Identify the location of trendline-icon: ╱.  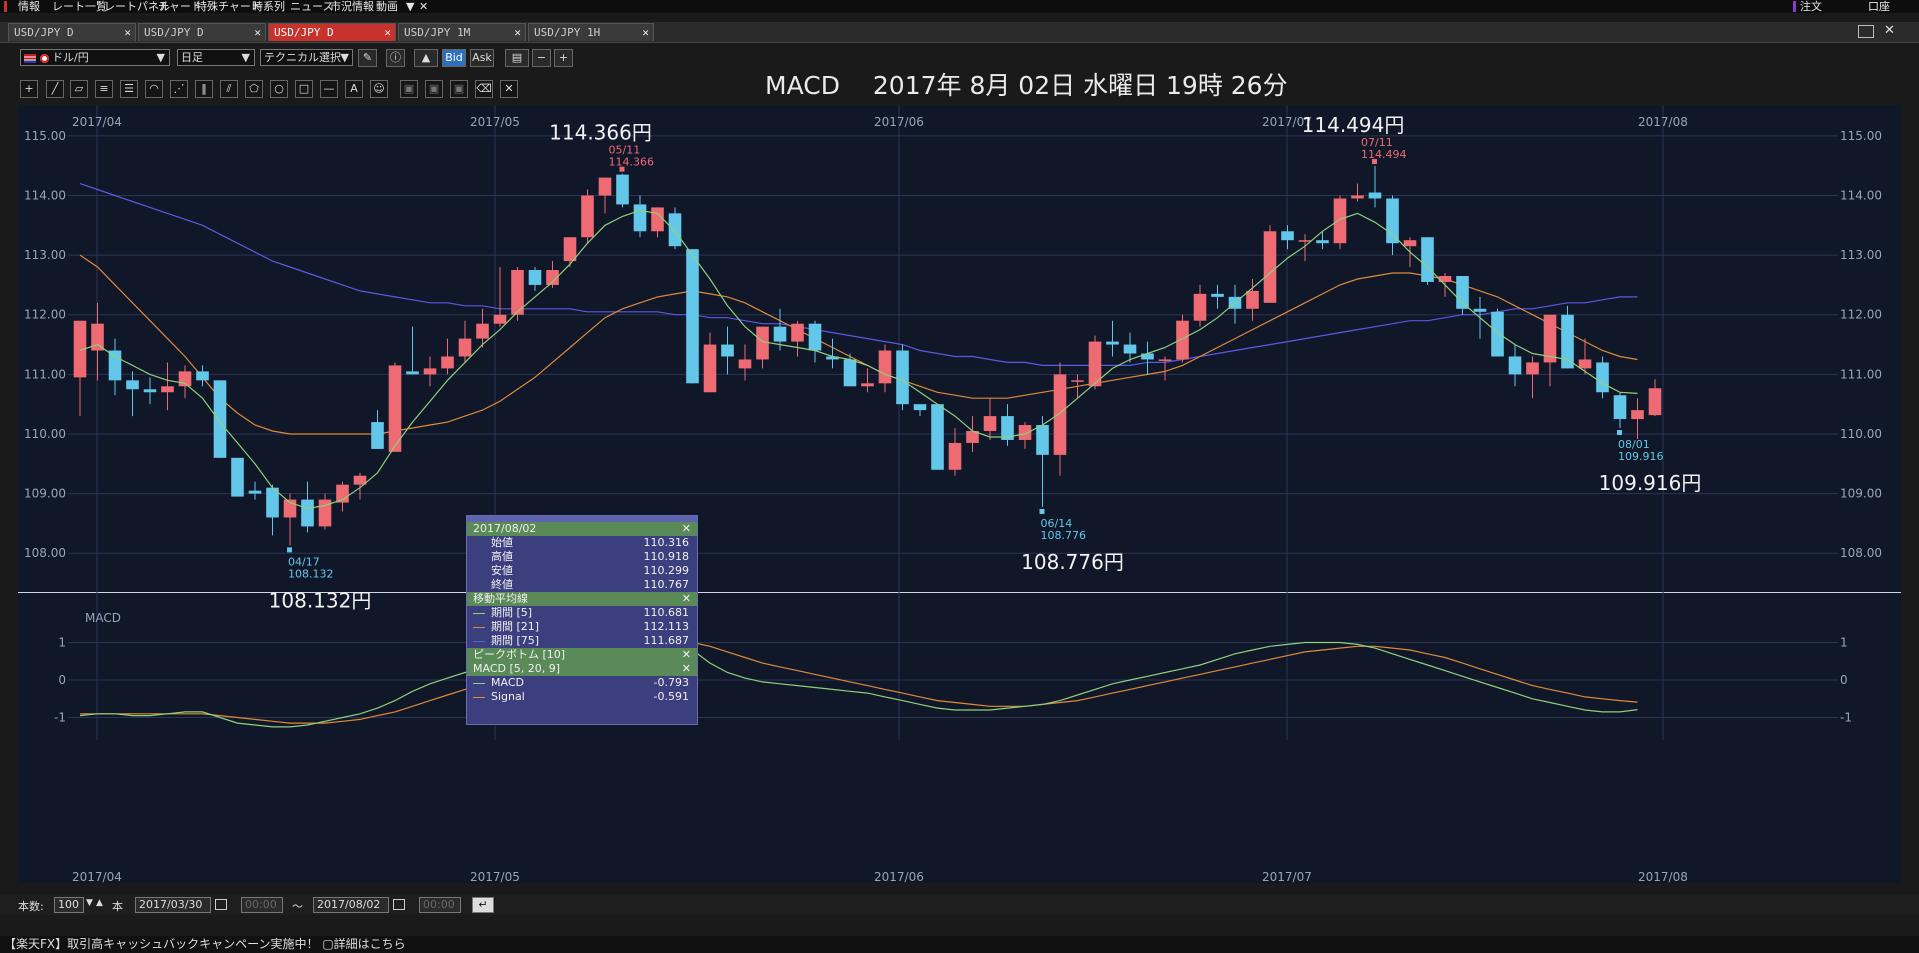
(55, 89).